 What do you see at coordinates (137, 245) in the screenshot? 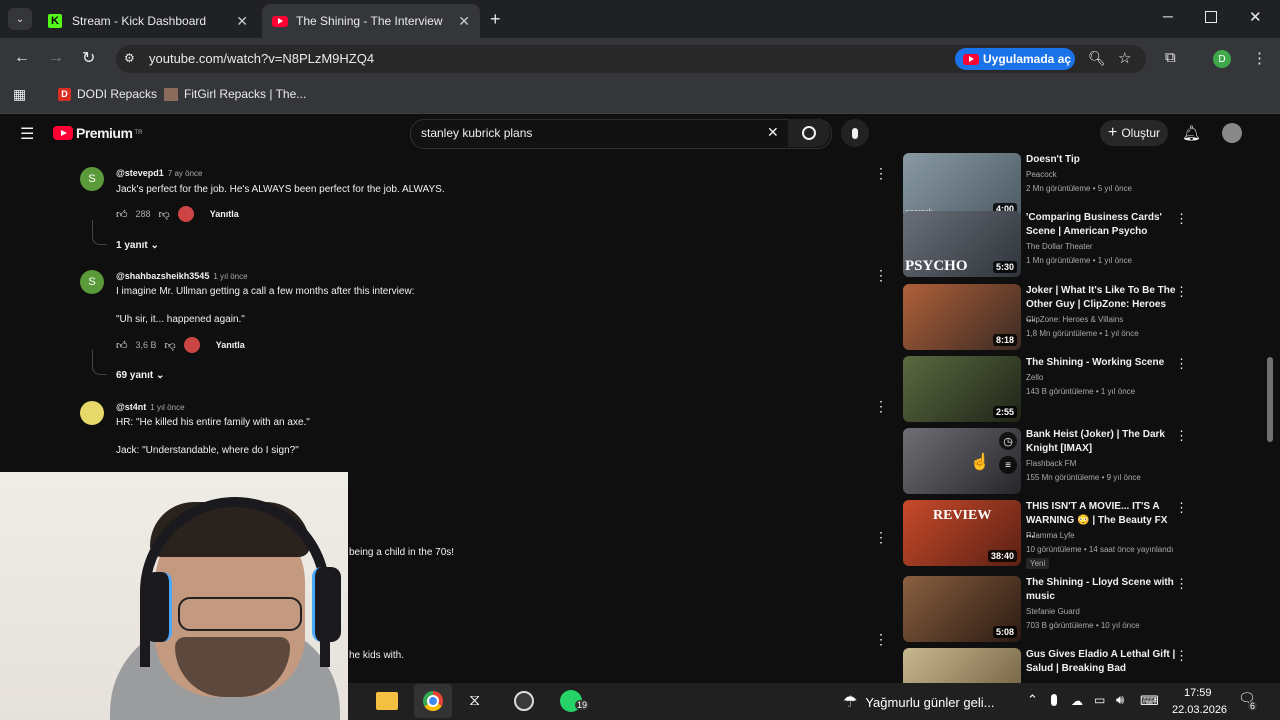
I see `replies-toggle: 1 yanıt ⌄` at bounding box center [137, 245].